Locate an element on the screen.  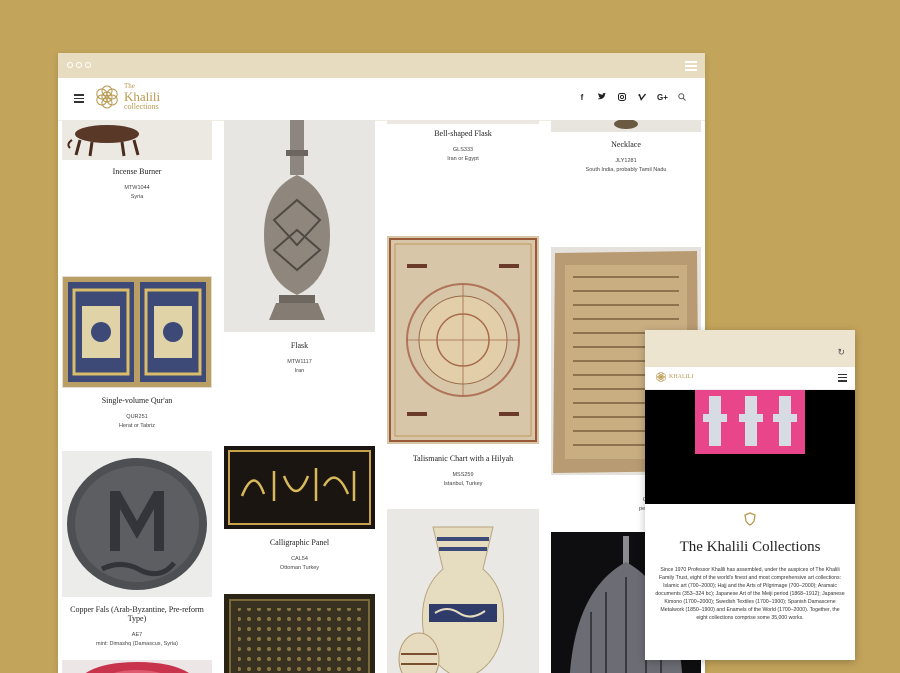
pink-object-image is located at coordinates (137, 666).